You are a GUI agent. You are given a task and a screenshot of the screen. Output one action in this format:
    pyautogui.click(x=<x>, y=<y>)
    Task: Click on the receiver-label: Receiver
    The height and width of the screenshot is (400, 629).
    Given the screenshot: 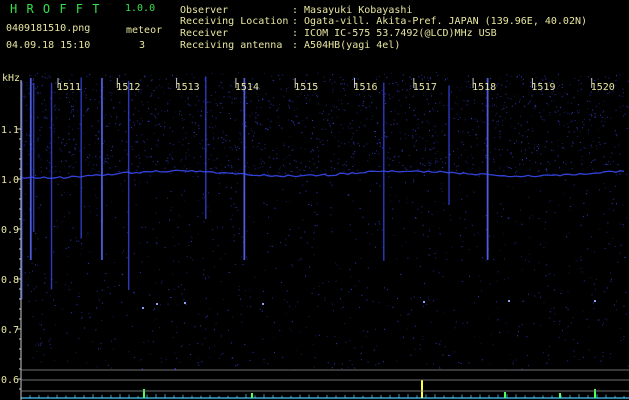 What is the action you would take?
    pyautogui.click(x=204, y=33)
    